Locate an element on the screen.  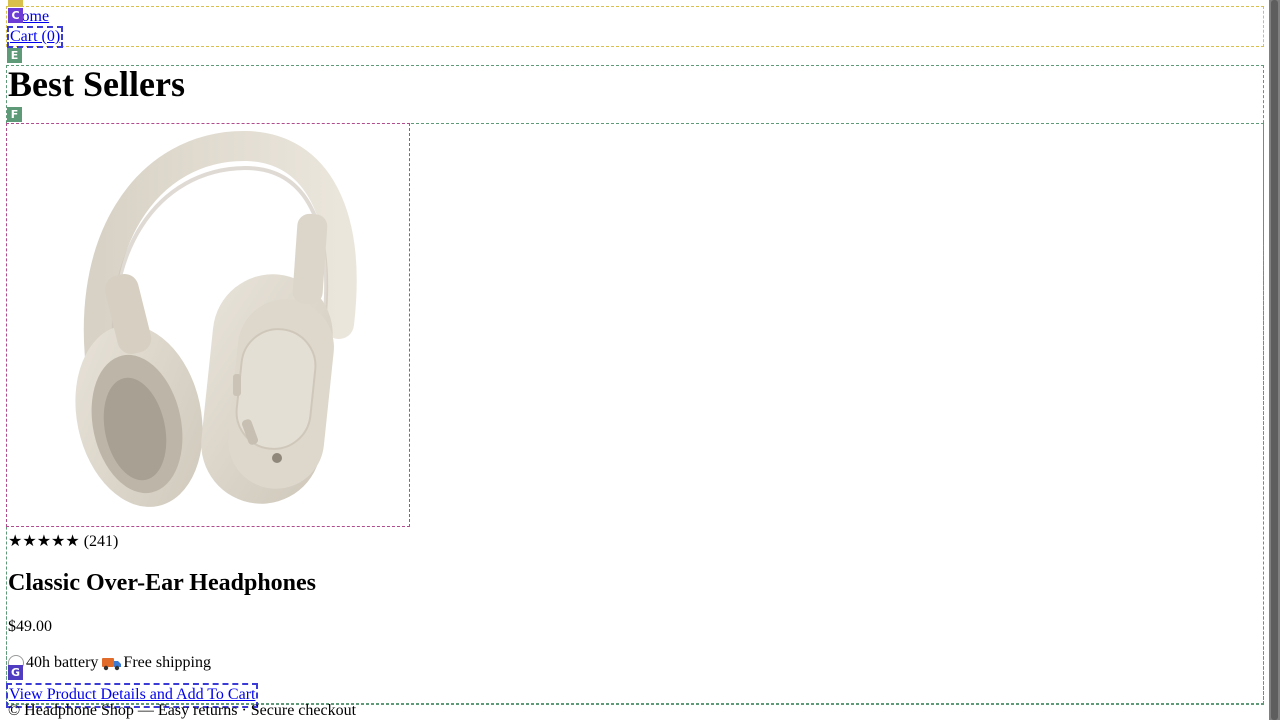
overlay-tag-nav-top is located at coordinates (15, 3).